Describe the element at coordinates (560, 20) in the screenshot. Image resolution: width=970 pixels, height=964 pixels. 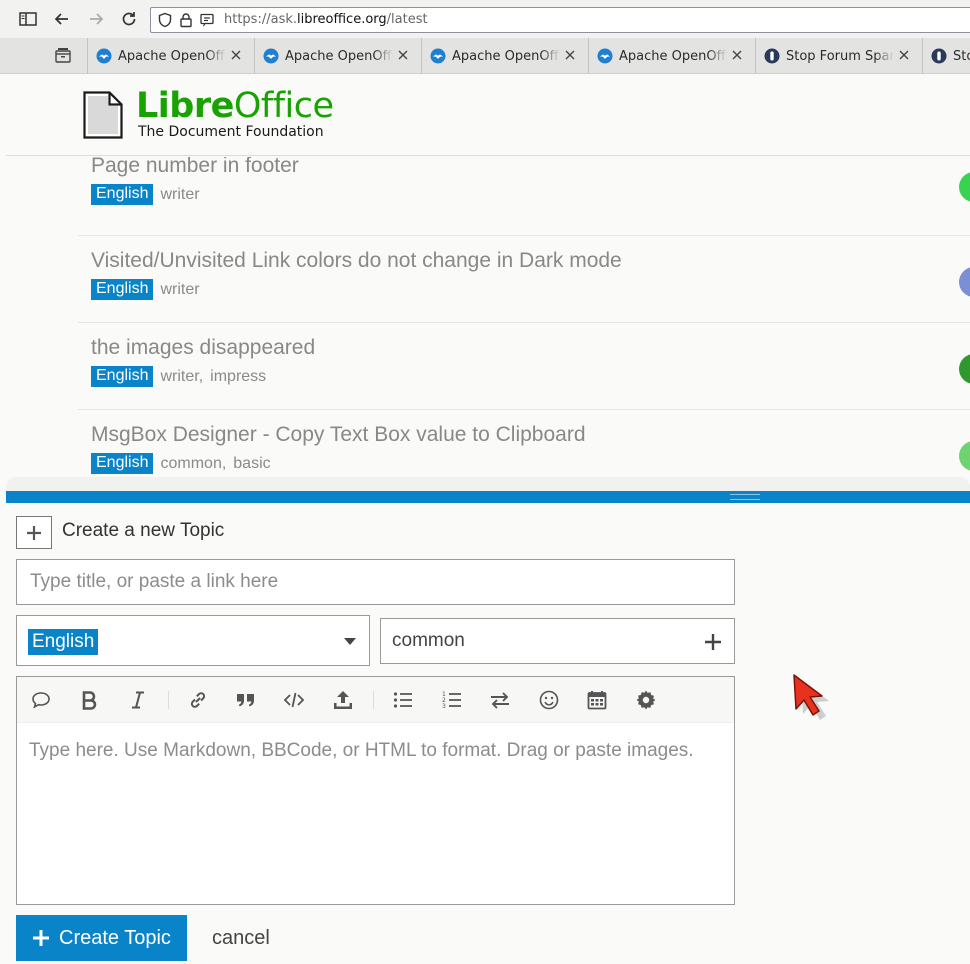
I see `url-bar: https://ask.libreoffice.org/latest` at that location.